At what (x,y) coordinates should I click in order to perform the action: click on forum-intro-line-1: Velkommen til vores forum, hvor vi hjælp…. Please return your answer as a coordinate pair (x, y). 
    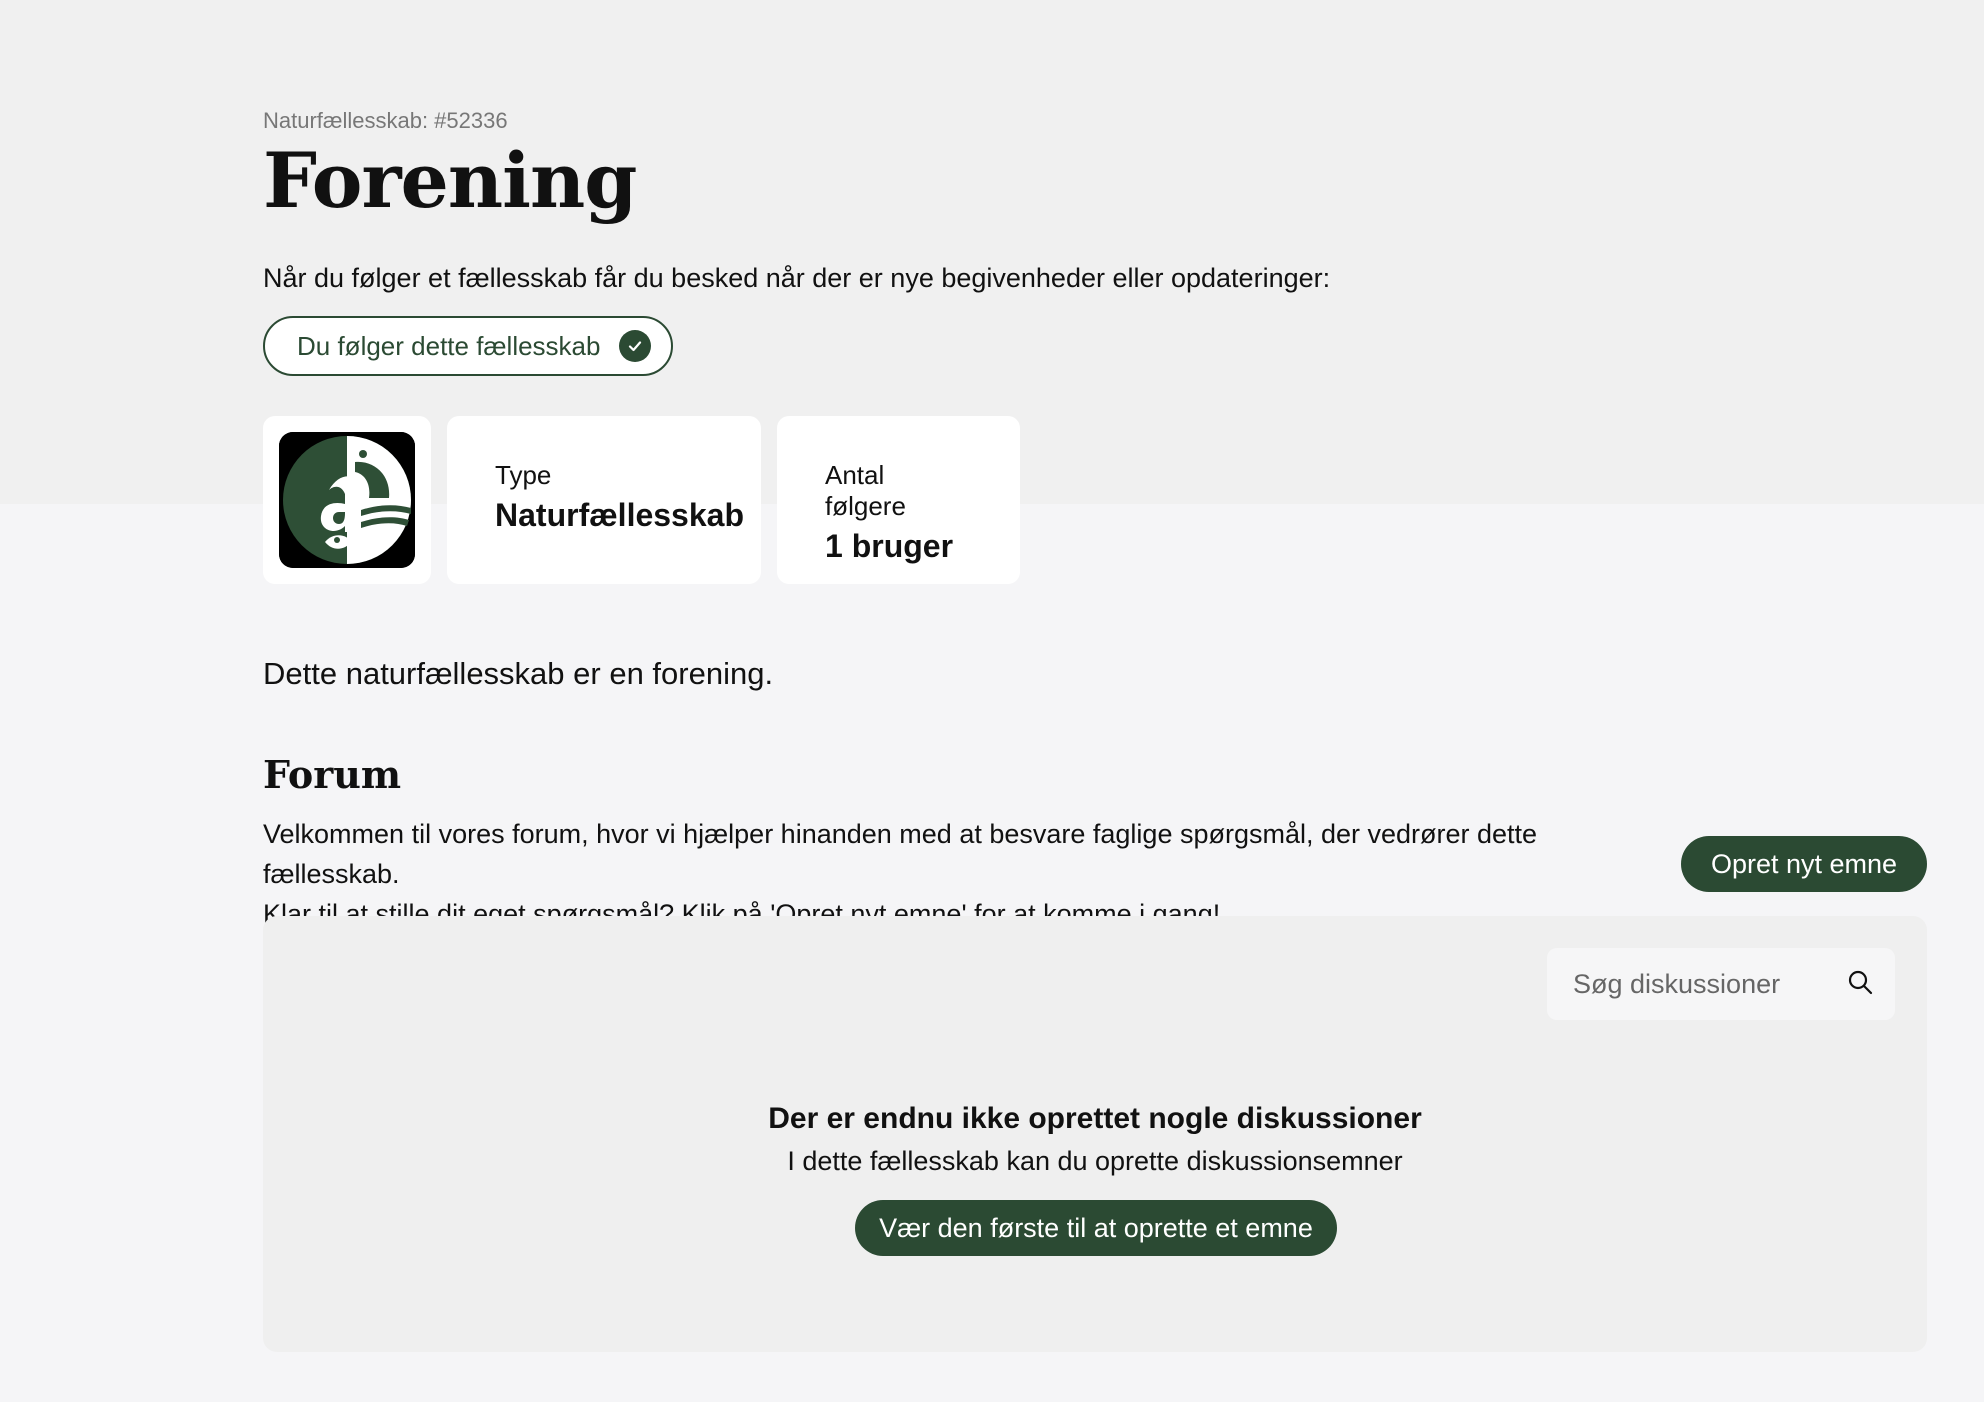
    Looking at the image, I should click on (900, 854).